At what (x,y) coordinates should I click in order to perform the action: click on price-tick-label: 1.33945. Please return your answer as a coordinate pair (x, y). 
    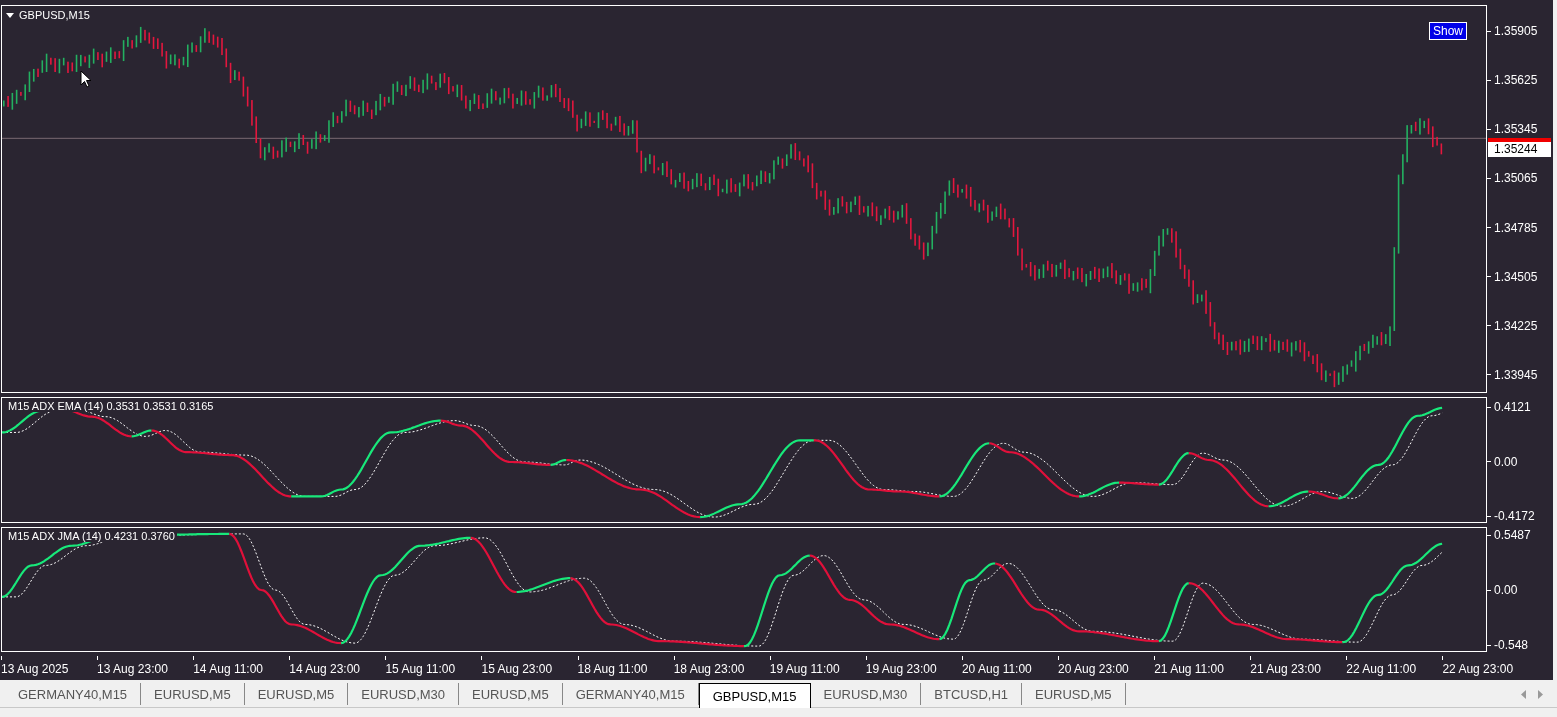
    Looking at the image, I should click on (1516, 375).